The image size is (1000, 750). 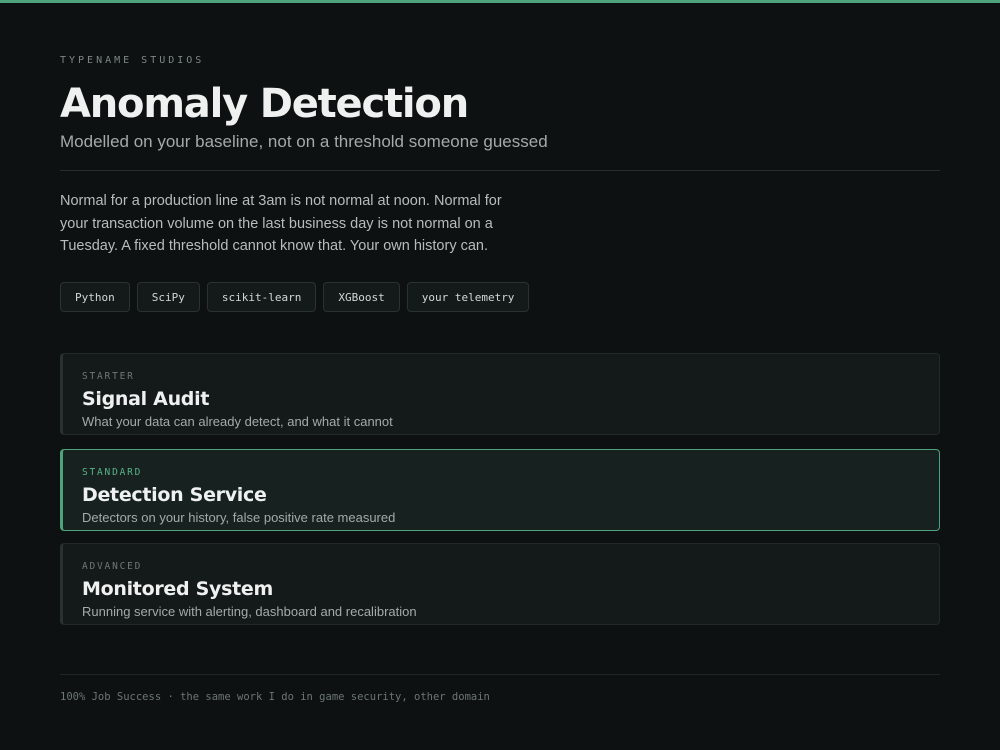 I want to click on tier-name: Detection Service, so click(x=174, y=495).